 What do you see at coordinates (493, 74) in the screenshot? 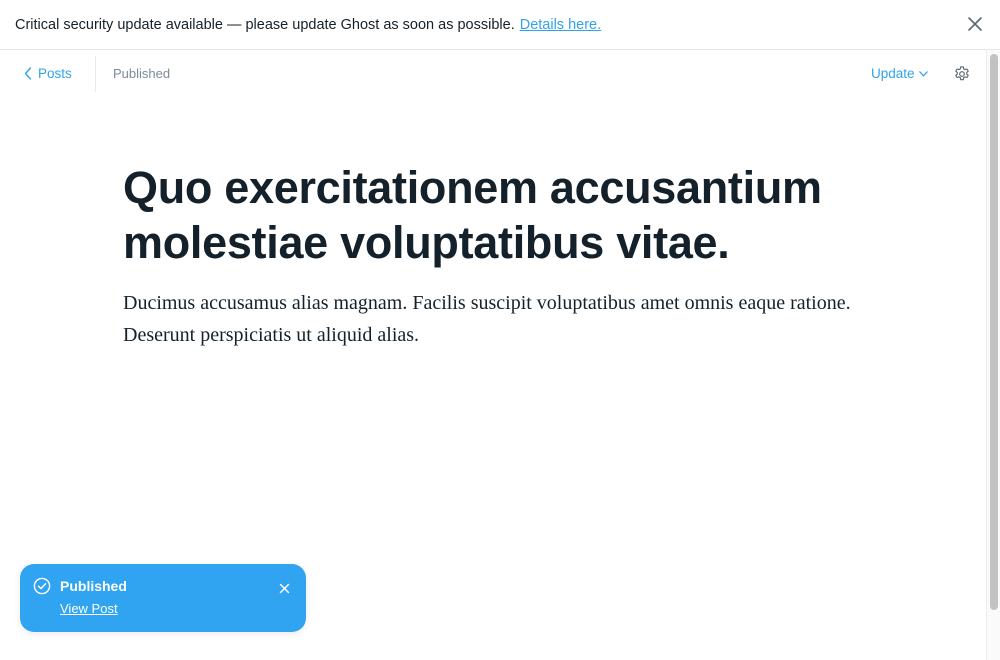
I see `editor-header: Posts Published Update` at bounding box center [493, 74].